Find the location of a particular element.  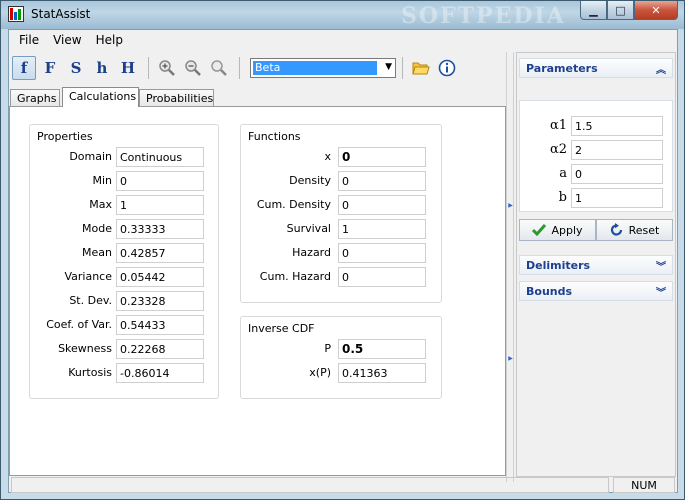

reset-icon is located at coordinates (616, 229).